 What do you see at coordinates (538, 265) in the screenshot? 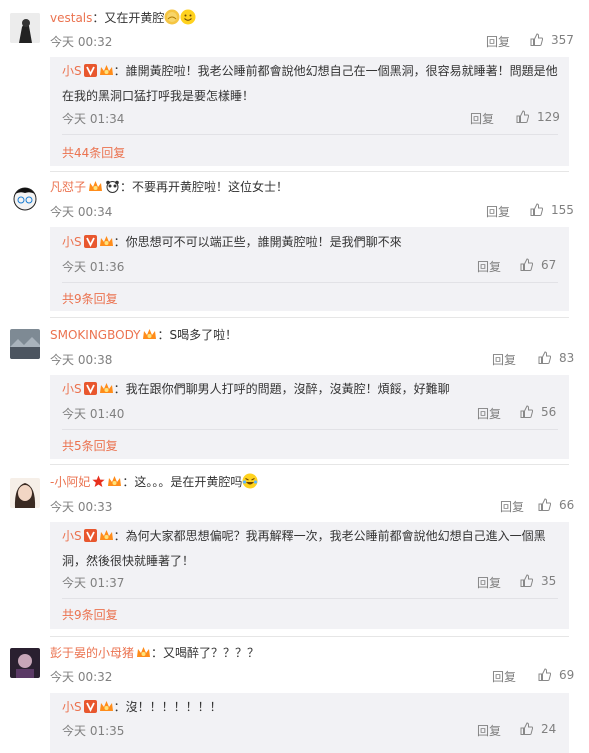
I see `sub-like-button: 67` at bounding box center [538, 265].